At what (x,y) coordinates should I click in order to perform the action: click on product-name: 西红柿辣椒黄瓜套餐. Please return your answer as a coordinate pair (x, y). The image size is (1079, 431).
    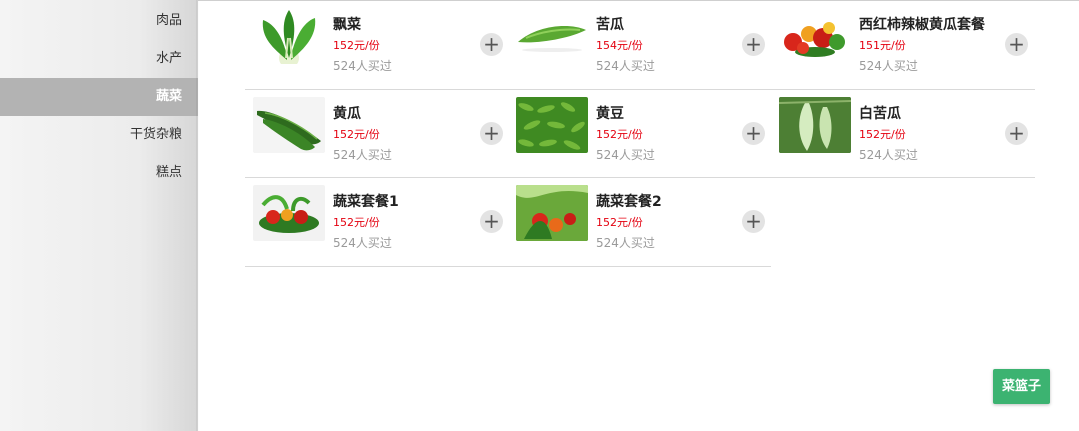
    Looking at the image, I should click on (922, 25).